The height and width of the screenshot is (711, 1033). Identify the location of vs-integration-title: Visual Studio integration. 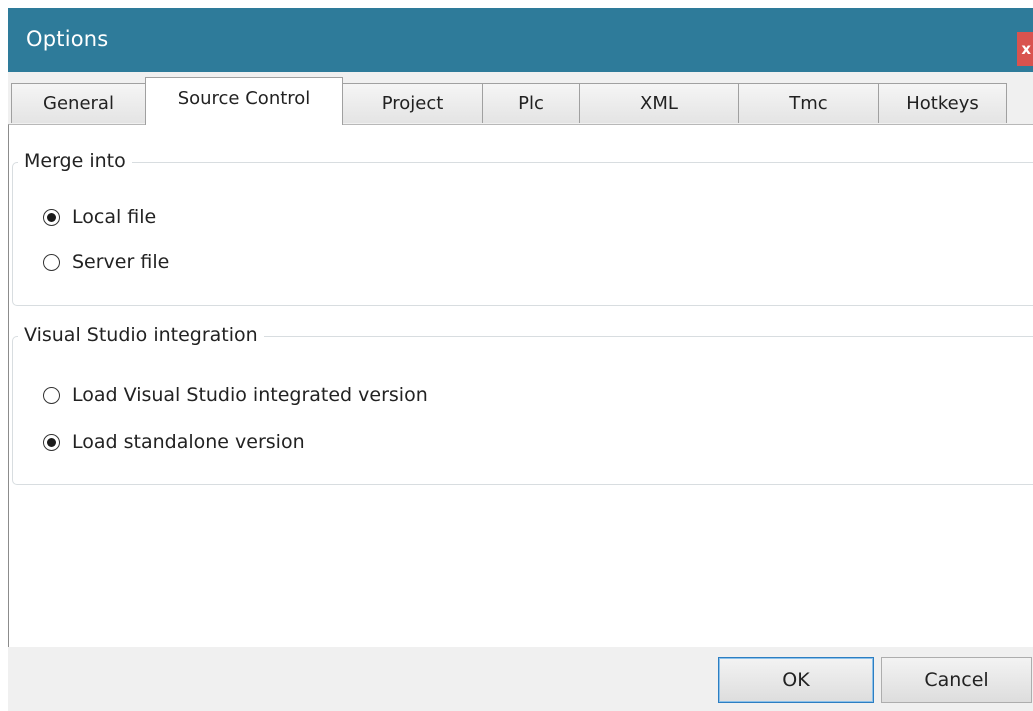
(141, 335).